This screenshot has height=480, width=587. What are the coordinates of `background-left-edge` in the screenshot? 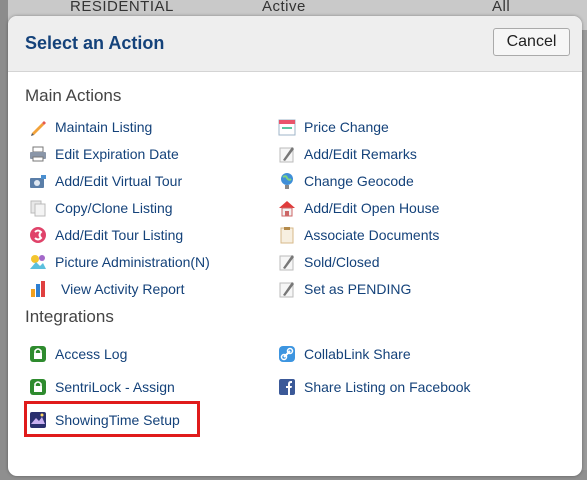 It's located at (4, 240).